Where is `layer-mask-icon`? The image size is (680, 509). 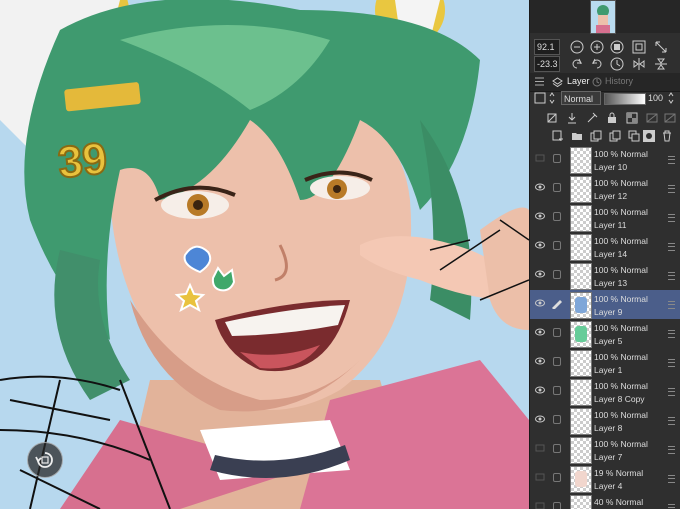 layer-mask-icon is located at coordinates (649, 136).